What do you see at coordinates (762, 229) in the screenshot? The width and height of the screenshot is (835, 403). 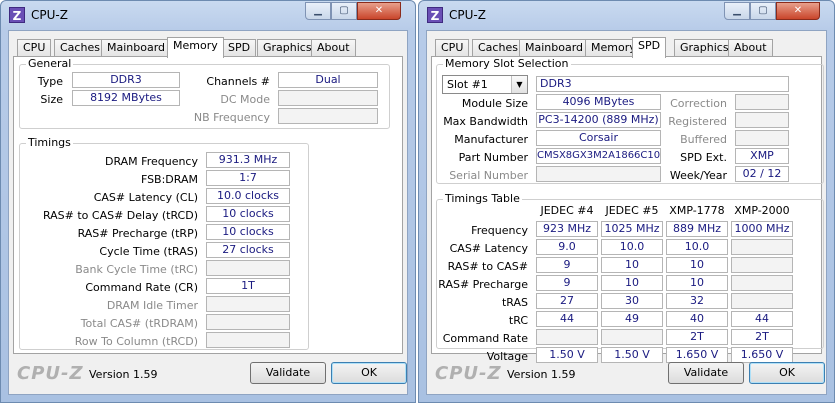 I see `timings-cell: 1000 MHz` at bounding box center [762, 229].